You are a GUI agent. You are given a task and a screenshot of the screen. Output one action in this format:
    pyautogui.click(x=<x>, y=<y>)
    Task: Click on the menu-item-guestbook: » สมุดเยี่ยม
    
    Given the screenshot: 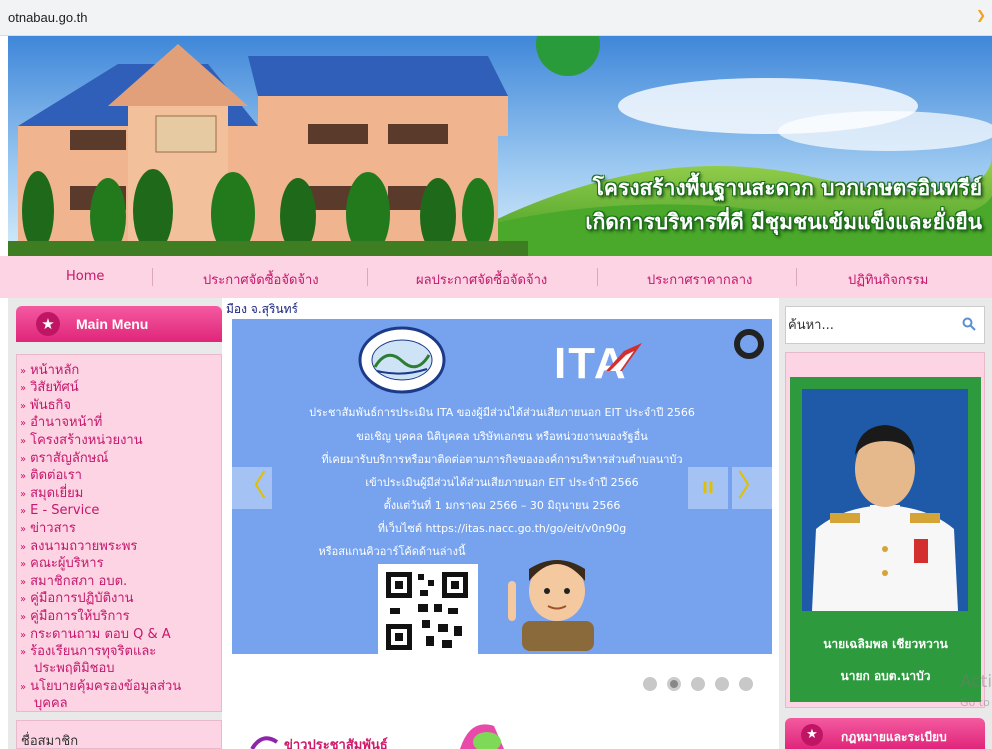 What is the action you would take?
    pyautogui.click(x=51, y=494)
    